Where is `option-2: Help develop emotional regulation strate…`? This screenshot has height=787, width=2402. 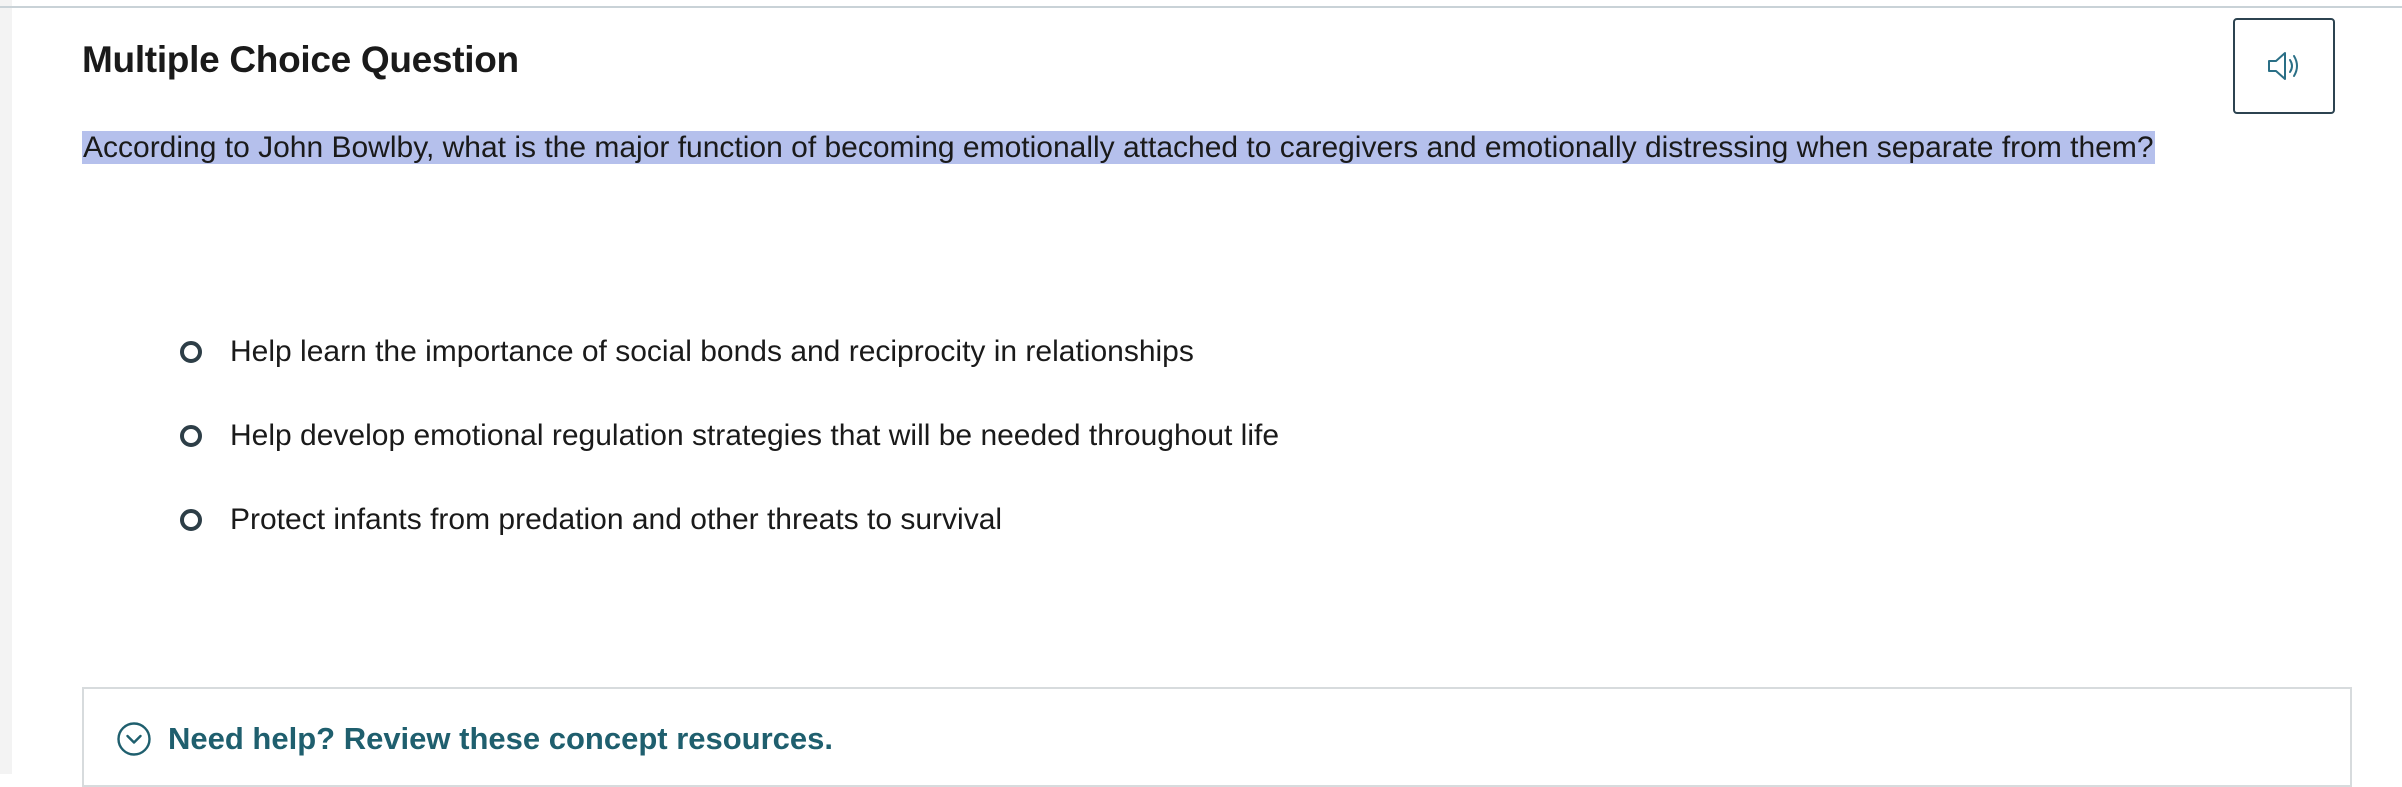 option-2: Help develop emotional regulation strate… is located at coordinates (729, 436).